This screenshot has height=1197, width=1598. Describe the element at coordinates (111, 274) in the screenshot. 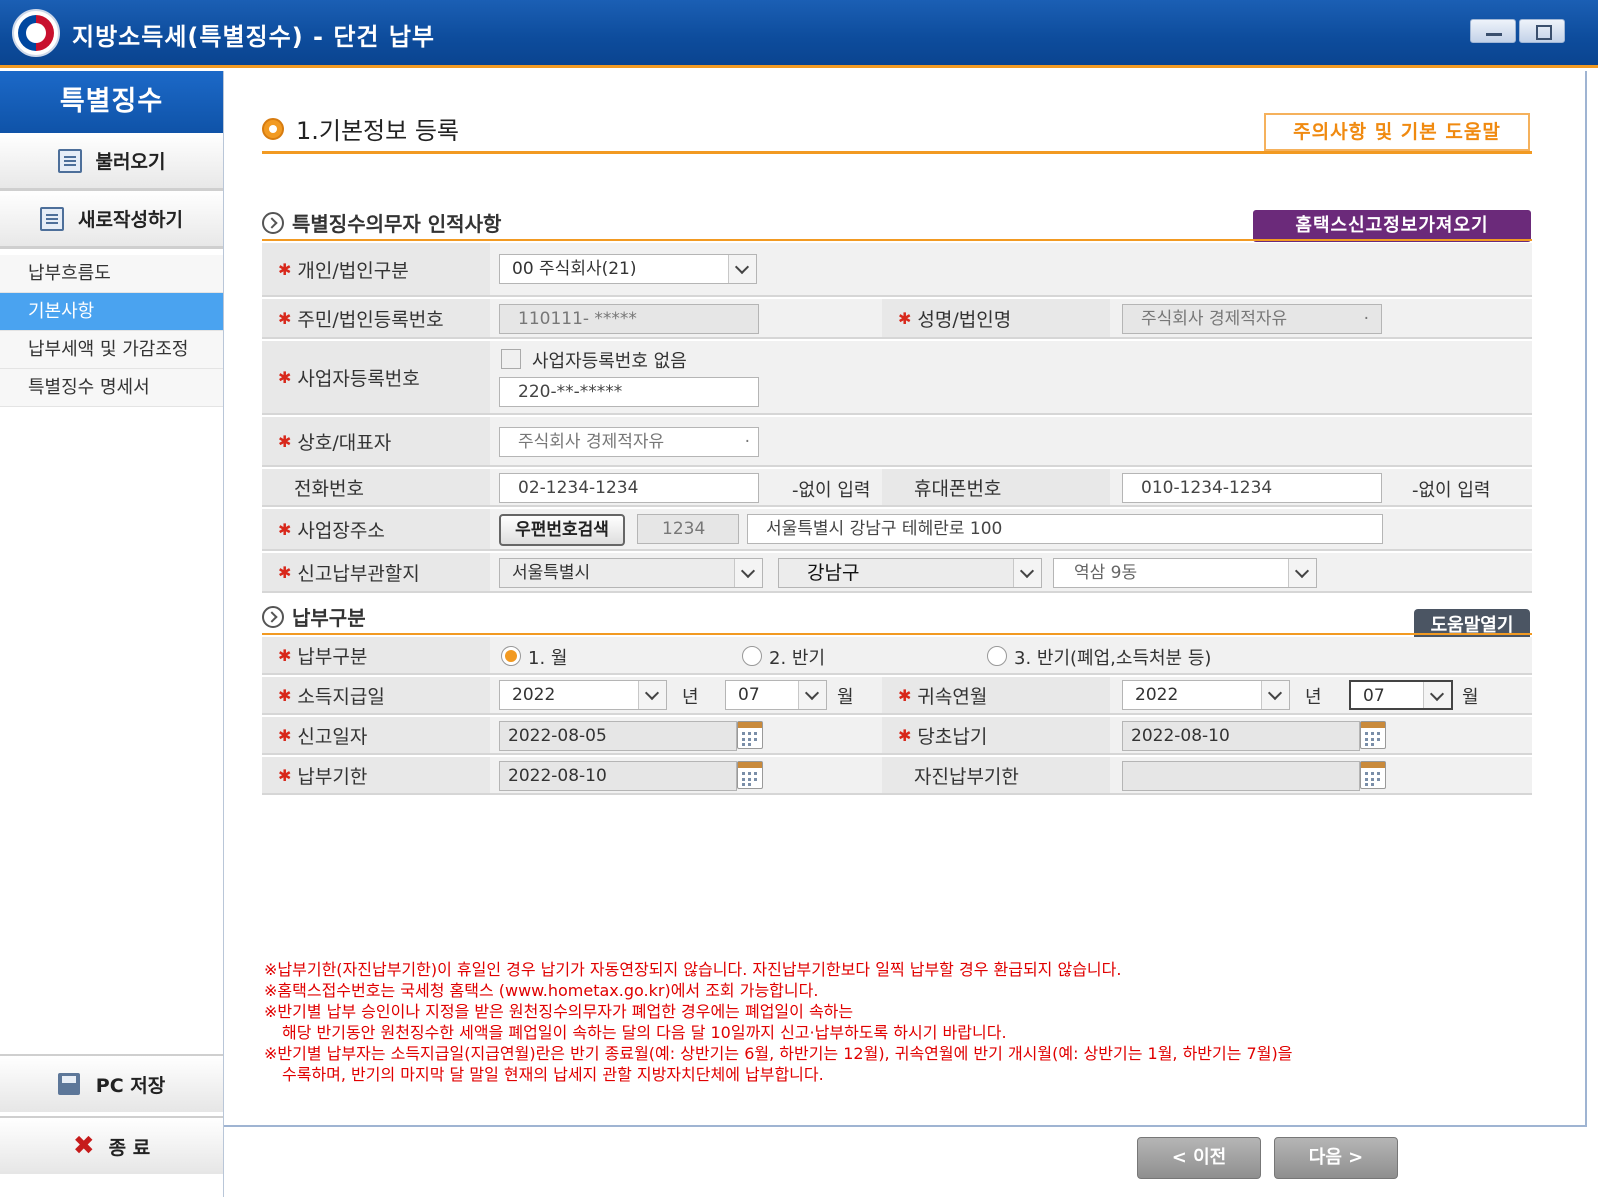

I see `sidebar-item-payment-flow: 납부흐름도` at that location.